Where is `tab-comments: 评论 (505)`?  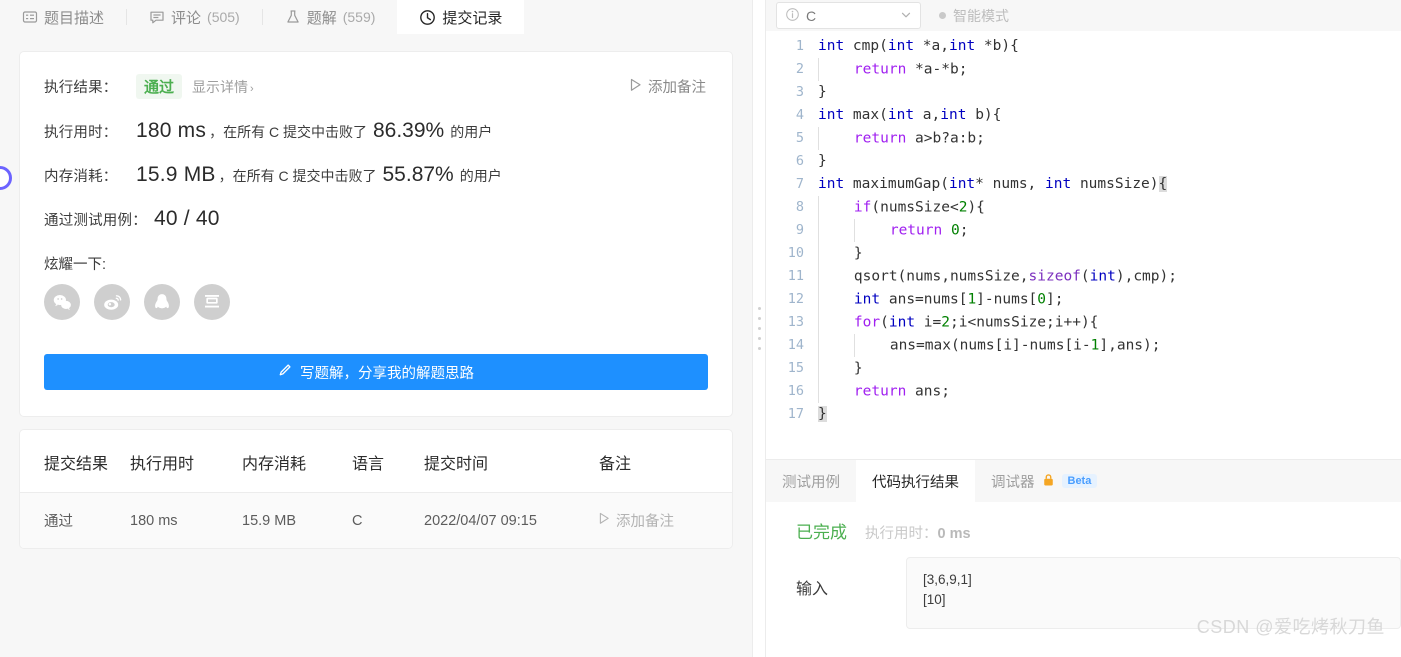
tab-comments: 评论 (505) is located at coordinates (194, 17).